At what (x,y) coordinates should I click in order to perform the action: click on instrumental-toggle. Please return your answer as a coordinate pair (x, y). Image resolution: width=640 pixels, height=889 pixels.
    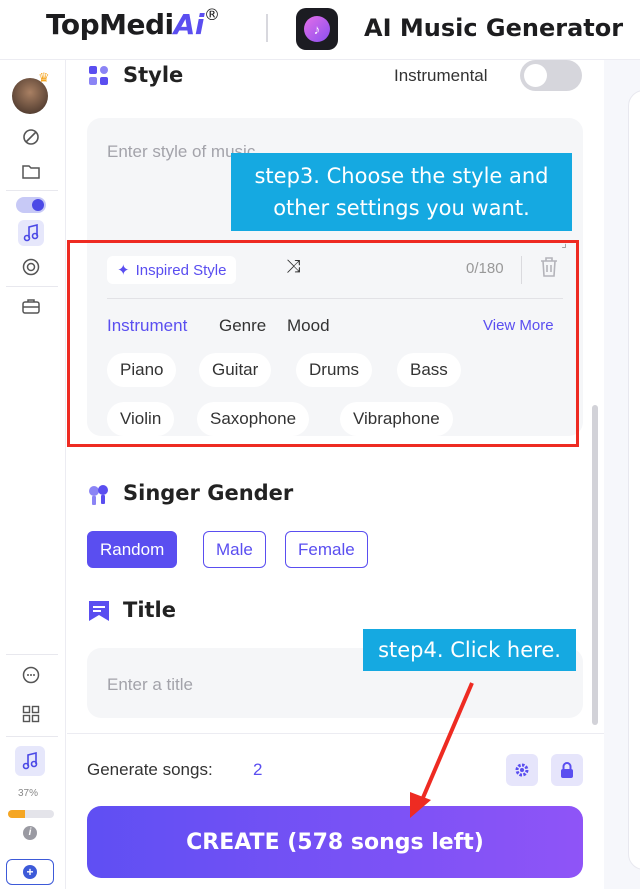
    Looking at the image, I should click on (551, 75).